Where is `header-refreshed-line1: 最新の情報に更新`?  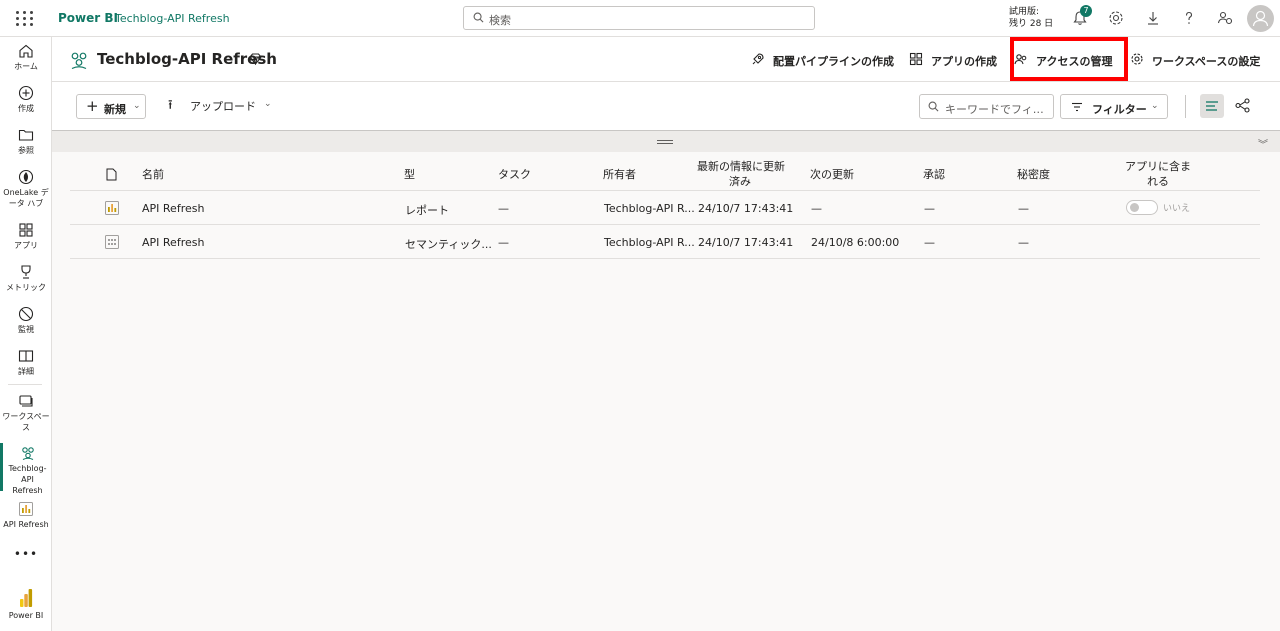
header-refreshed-line1: 最新の情報に更新 is located at coordinates (741, 166).